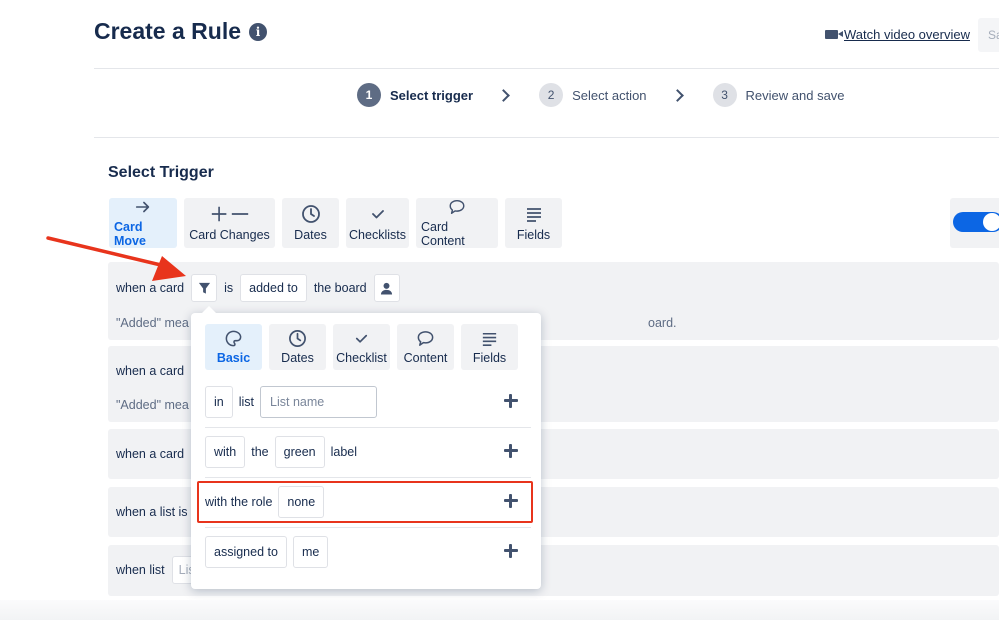  I want to click on page-bottom, so click(499, 610).